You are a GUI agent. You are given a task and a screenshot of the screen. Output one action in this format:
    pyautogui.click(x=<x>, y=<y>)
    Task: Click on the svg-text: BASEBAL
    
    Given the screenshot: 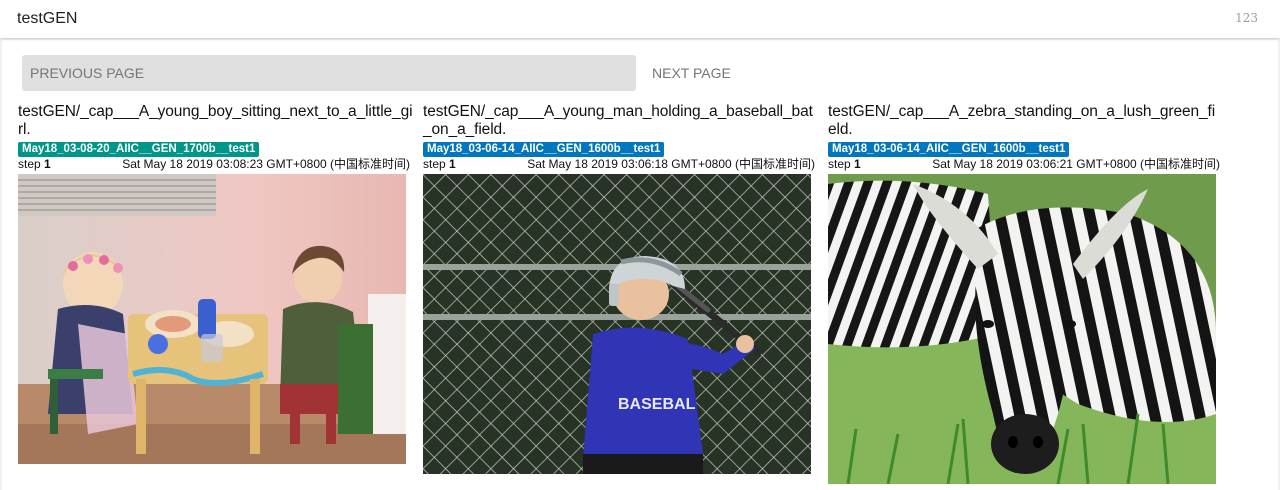 What is the action you would take?
    pyautogui.click(x=657, y=404)
    